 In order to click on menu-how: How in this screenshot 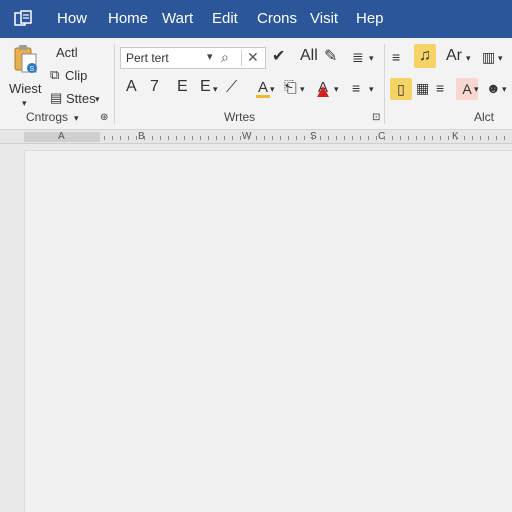, I will do `click(72, 19)`.